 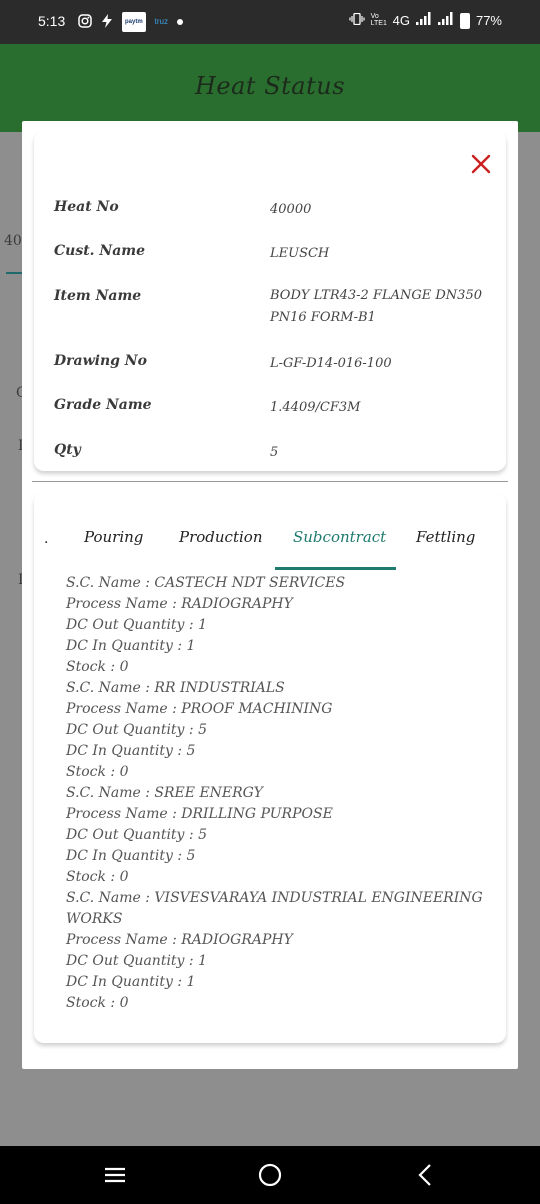 I want to click on tab-production: Production, so click(x=220, y=537).